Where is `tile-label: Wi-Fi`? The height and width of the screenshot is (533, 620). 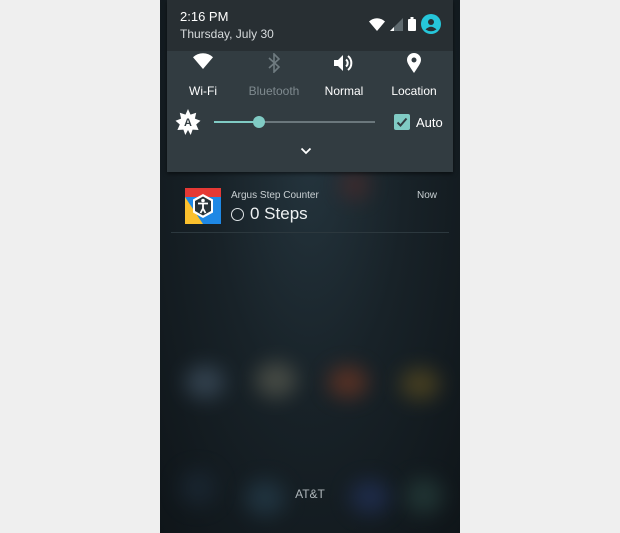 tile-label: Wi-Fi is located at coordinates (203, 91).